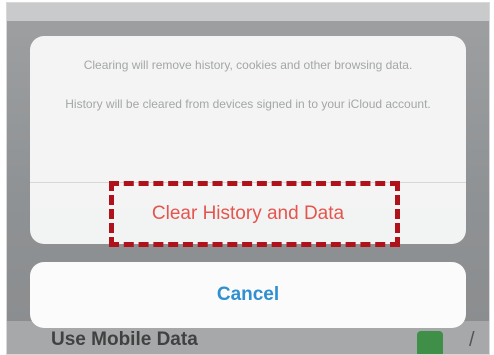 The image size is (494, 355). Describe the element at coordinates (472, 340) in the screenshot. I see `chevron-right-icon: /` at that location.